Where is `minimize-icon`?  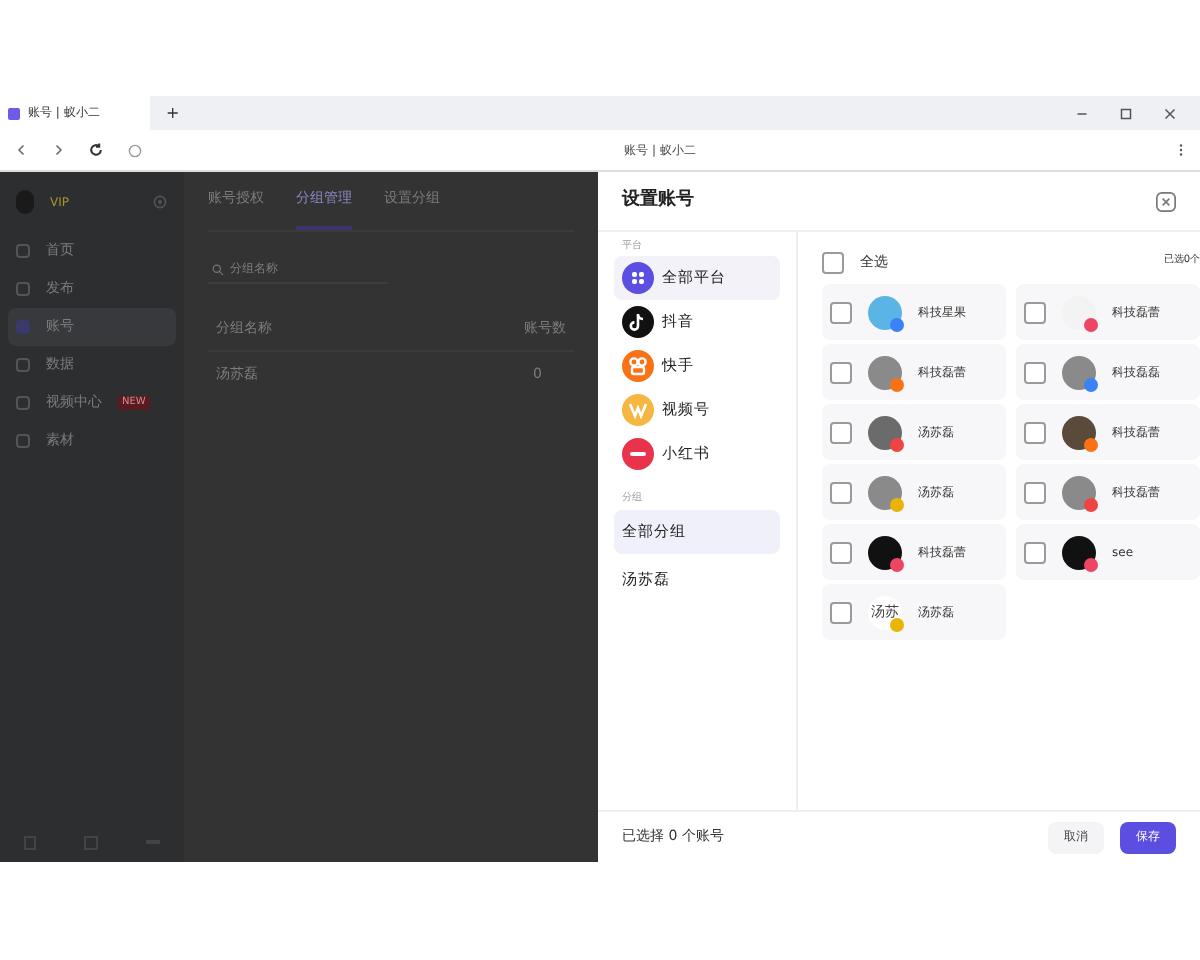
minimize-icon is located at coordinates (1082, 113).